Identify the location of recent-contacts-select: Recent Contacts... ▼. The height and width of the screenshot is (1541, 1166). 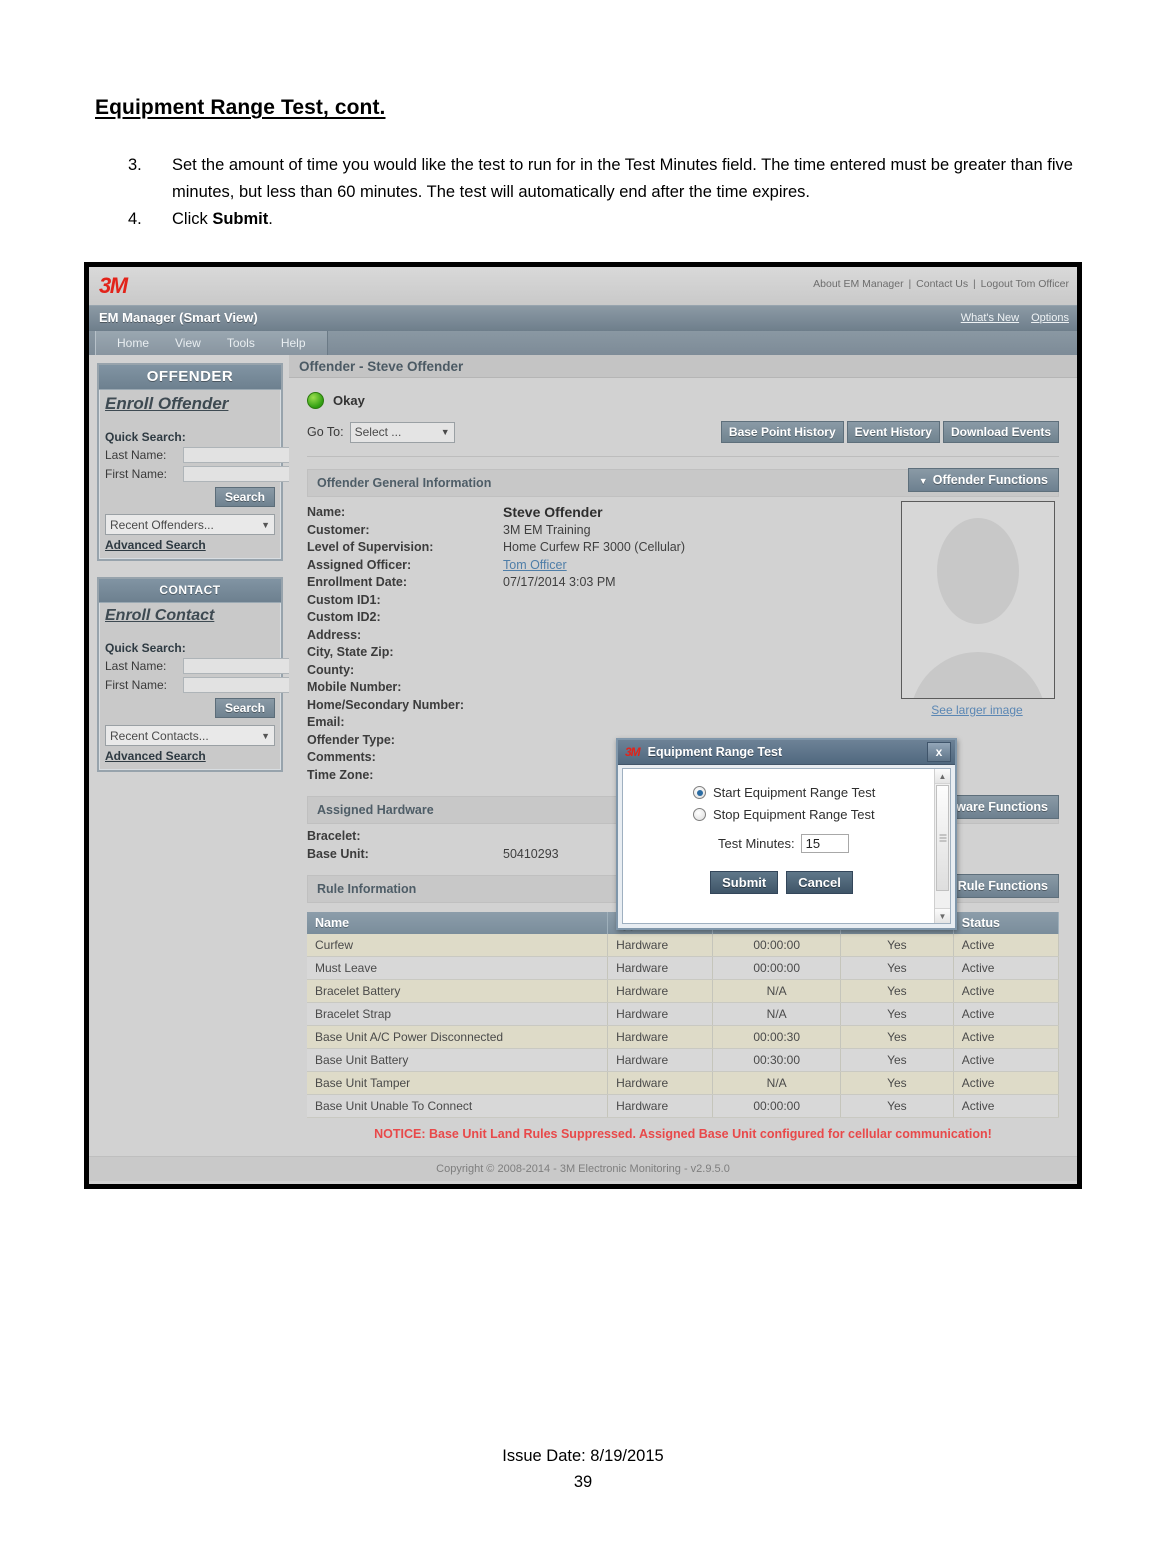
(190, 735).